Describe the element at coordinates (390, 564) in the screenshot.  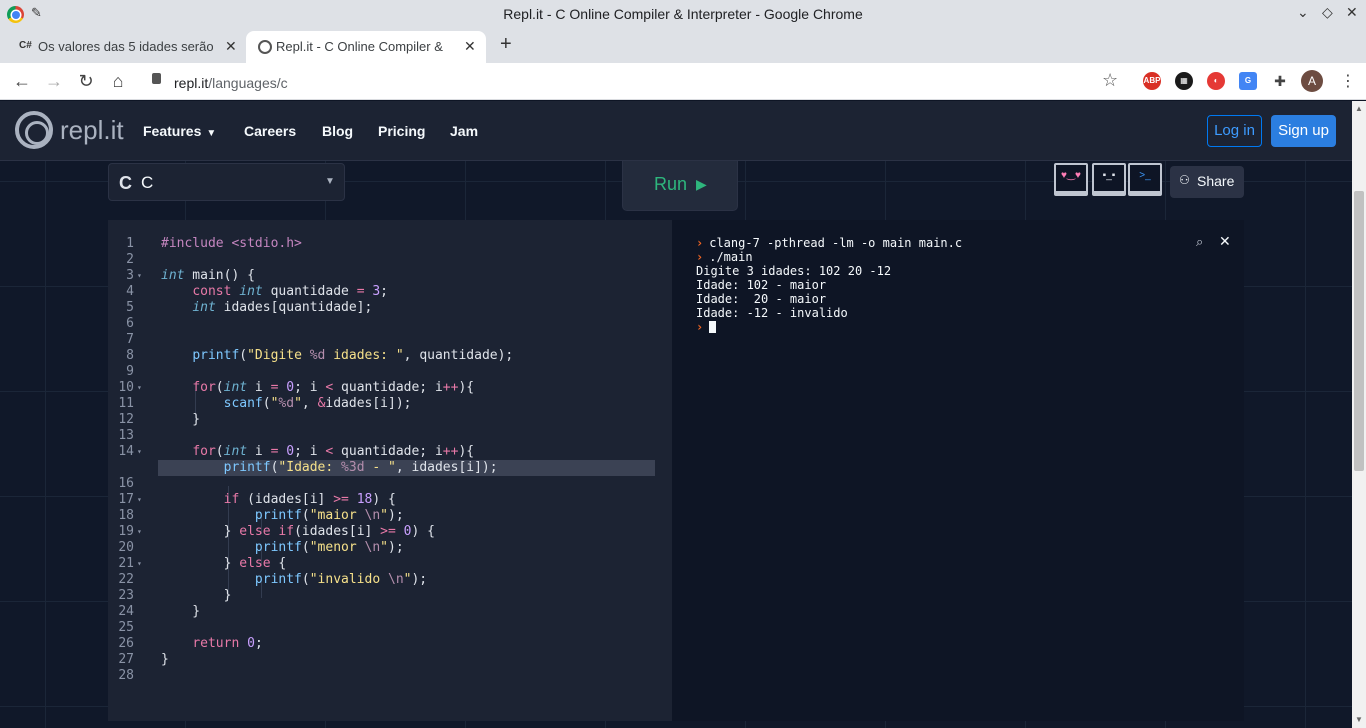
I see `code-line: 21 ▾ } else {` at that location.